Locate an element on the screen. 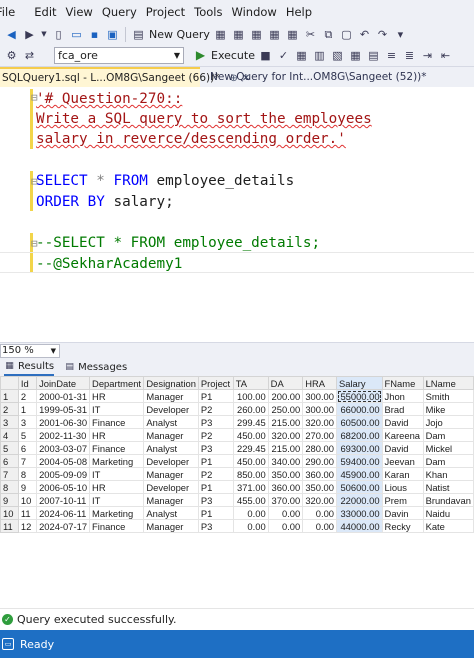 The image size is (474, 658). table-cell: Analyst is located at coordinates (171, 448).